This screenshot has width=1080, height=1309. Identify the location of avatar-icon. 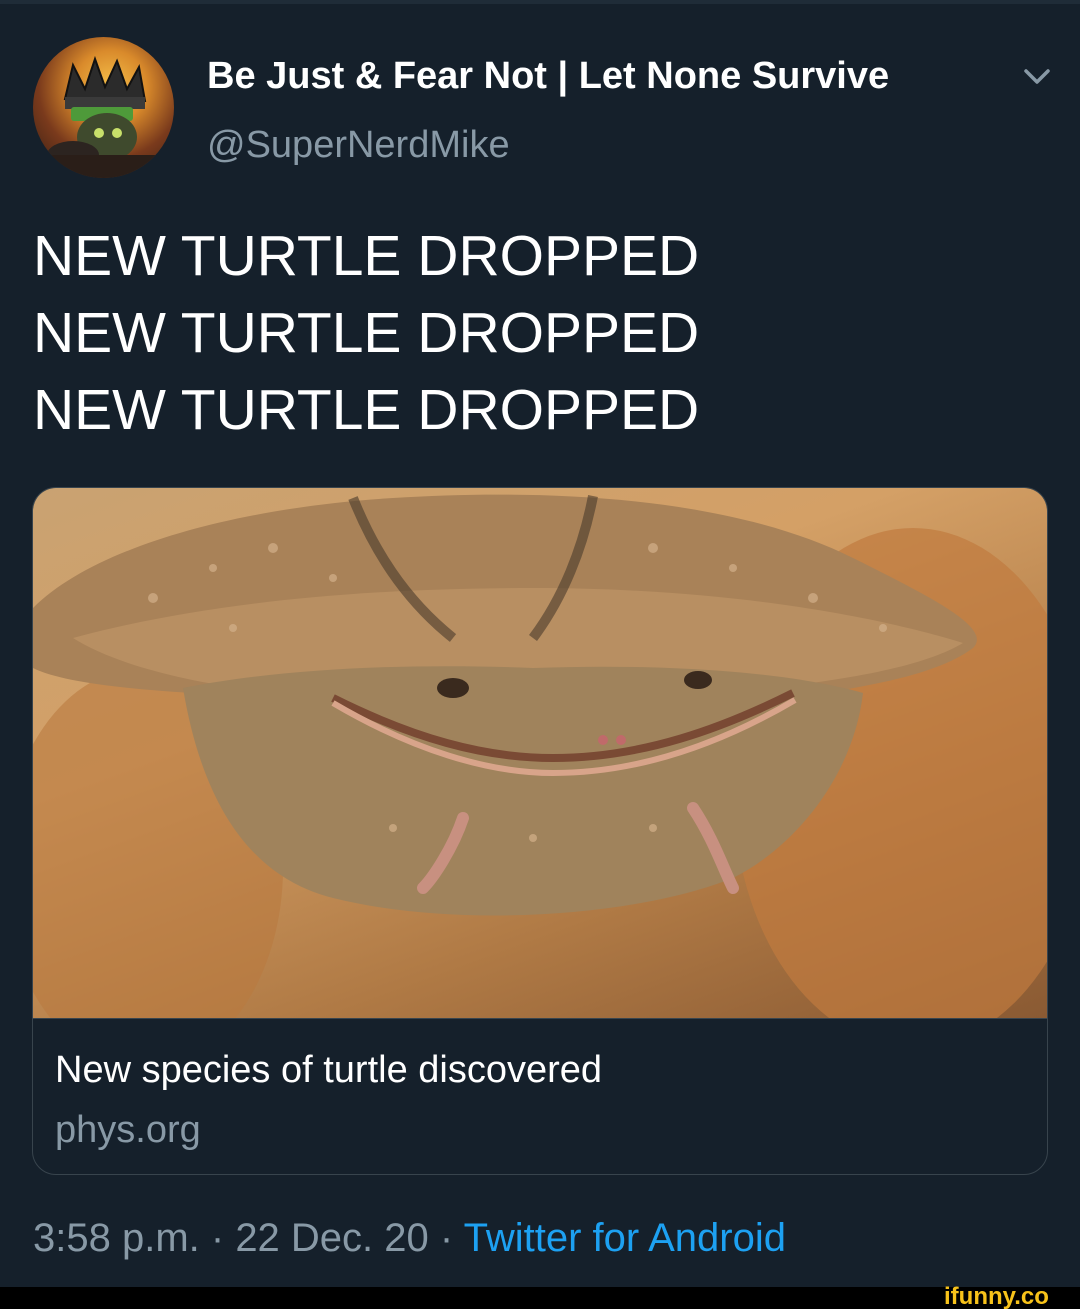
(103, 116).